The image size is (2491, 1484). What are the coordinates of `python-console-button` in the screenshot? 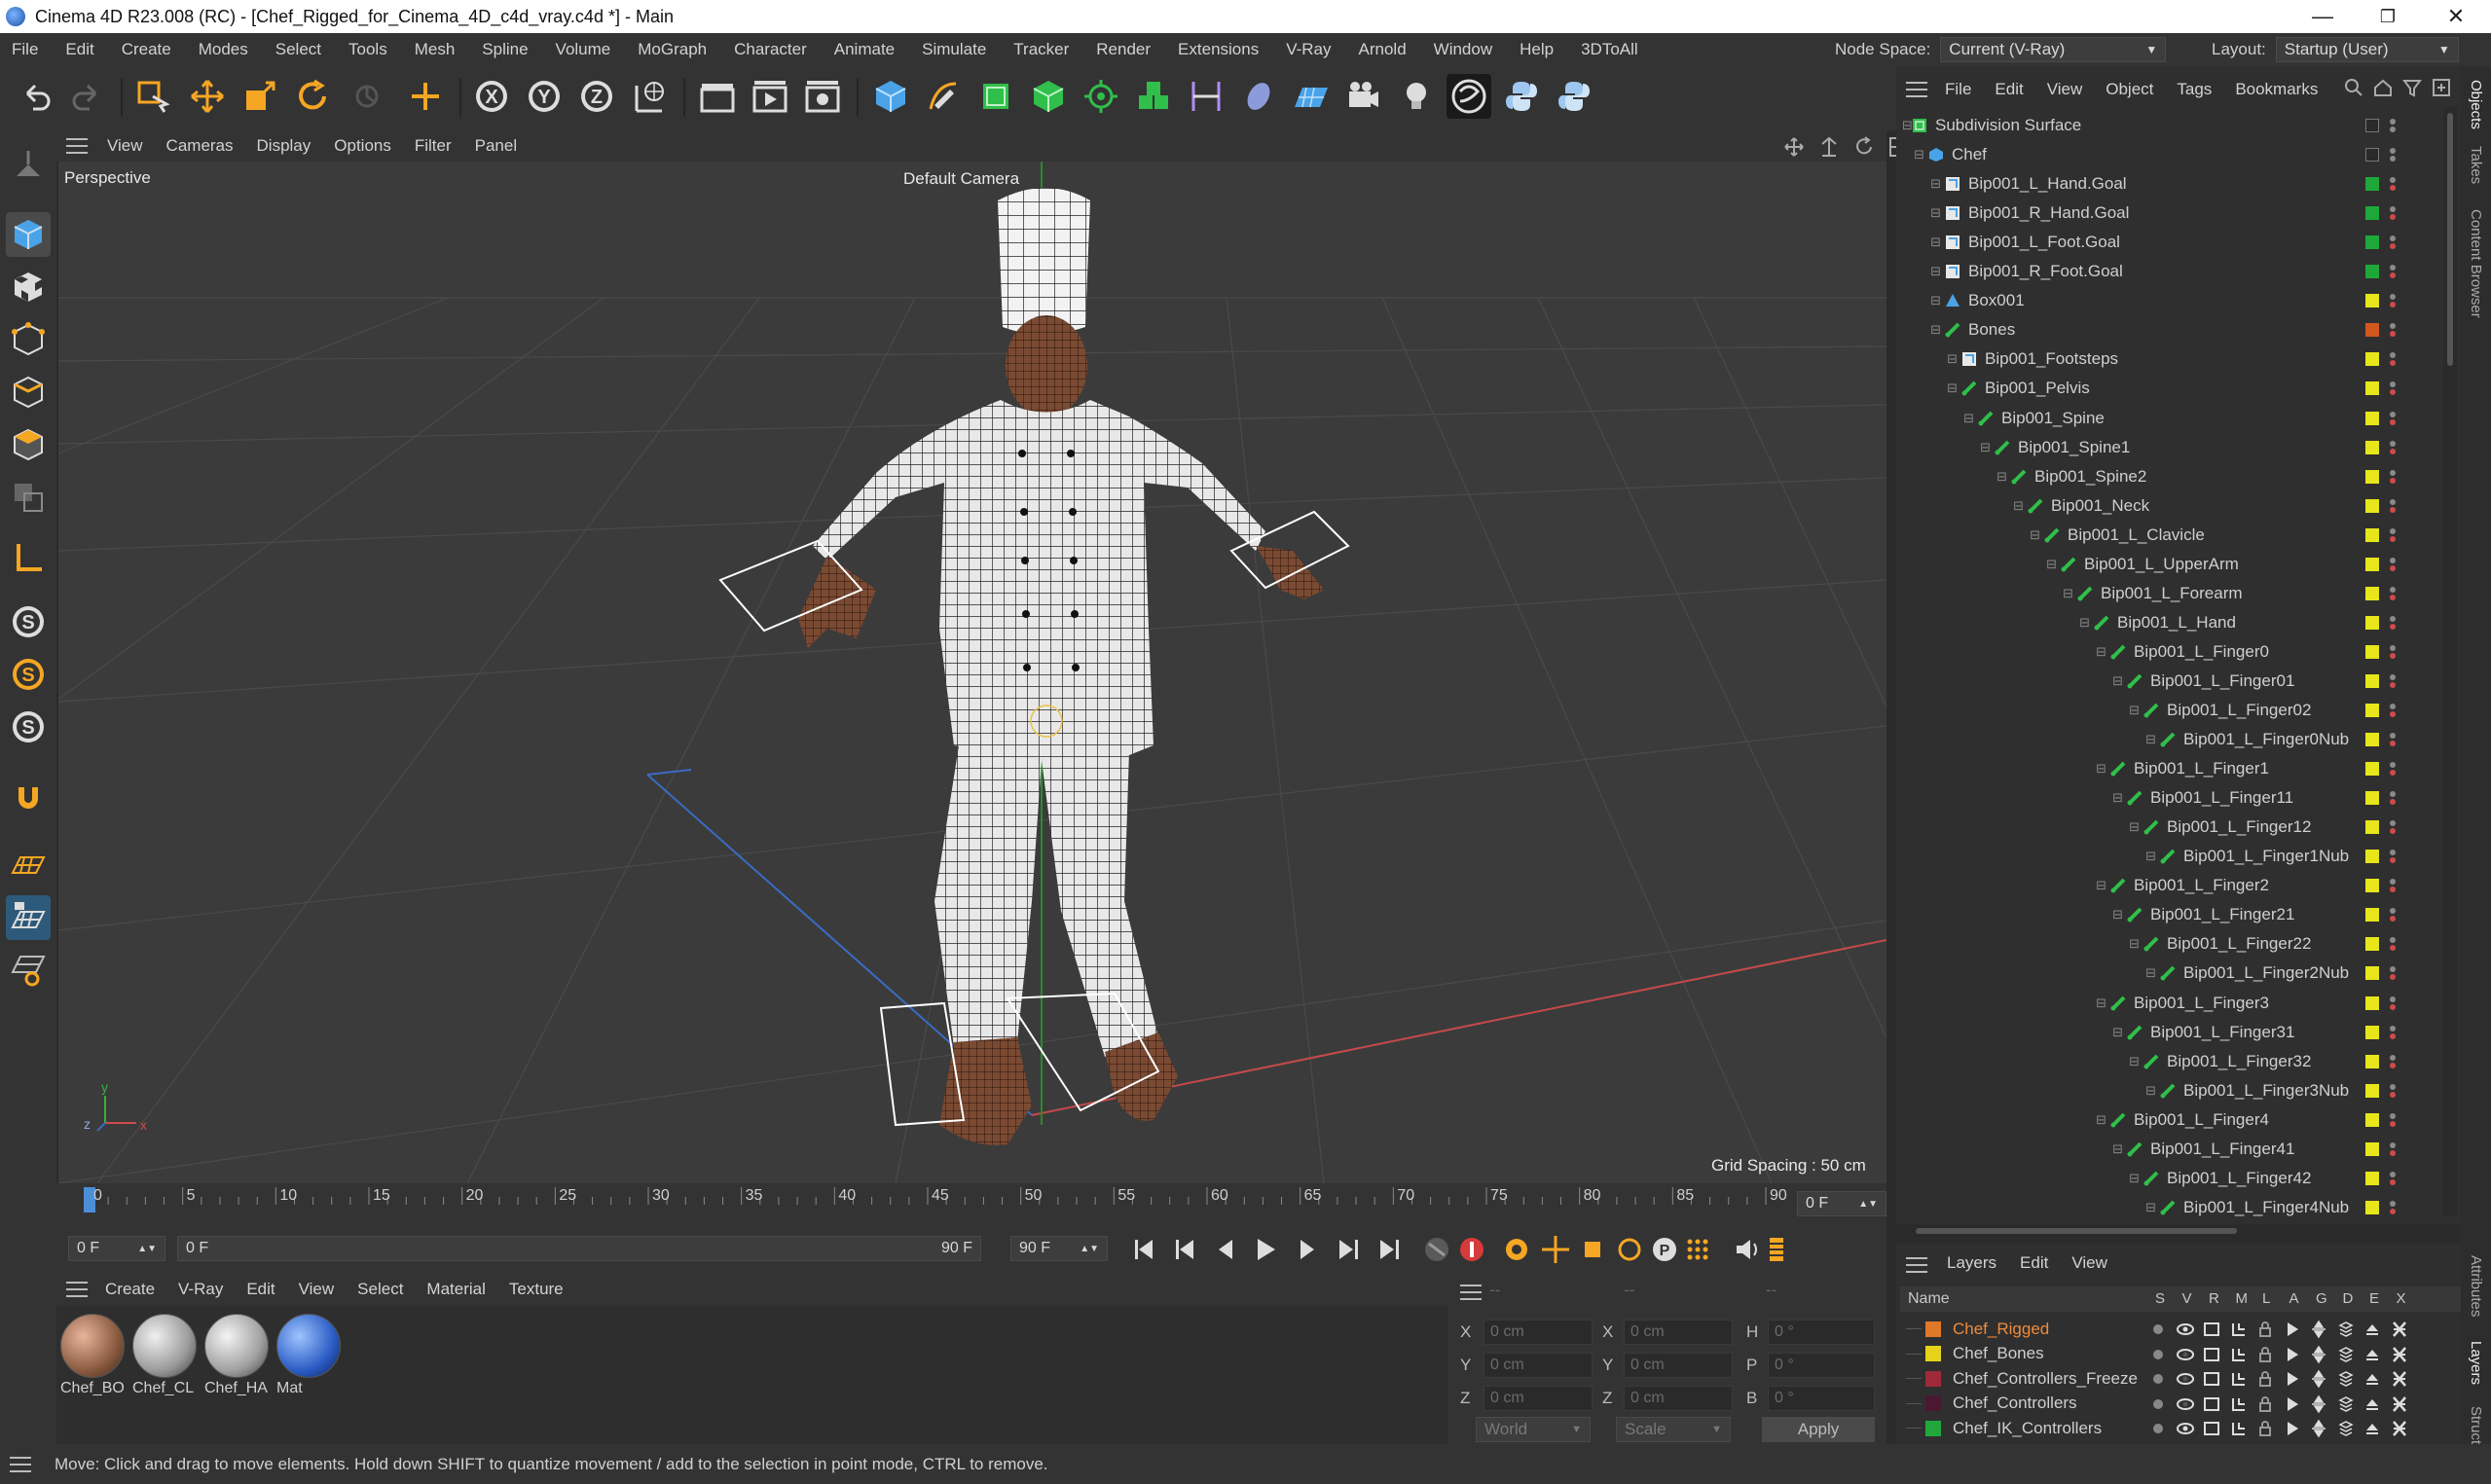 It's located at (1574, 97).